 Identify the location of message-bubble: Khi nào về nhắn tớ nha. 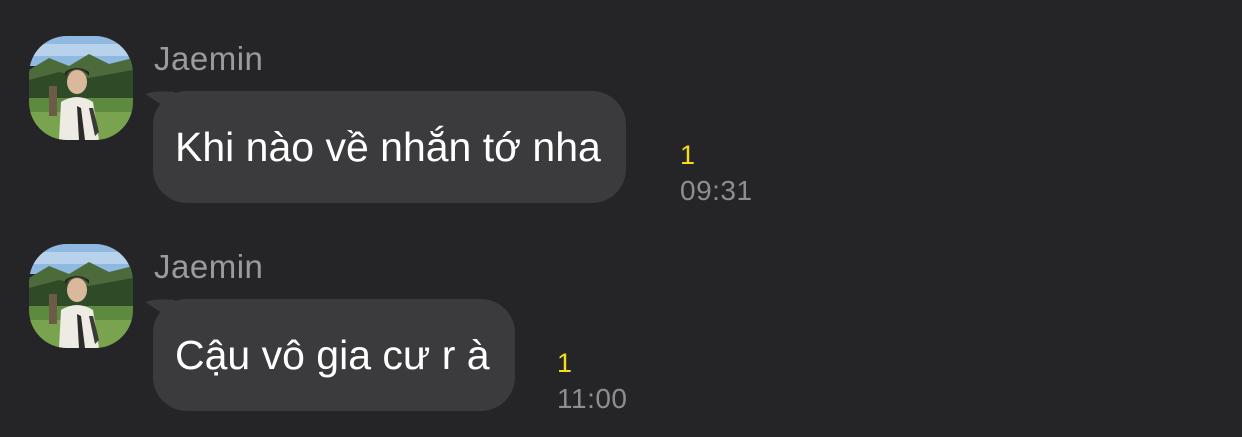
(389, 147).